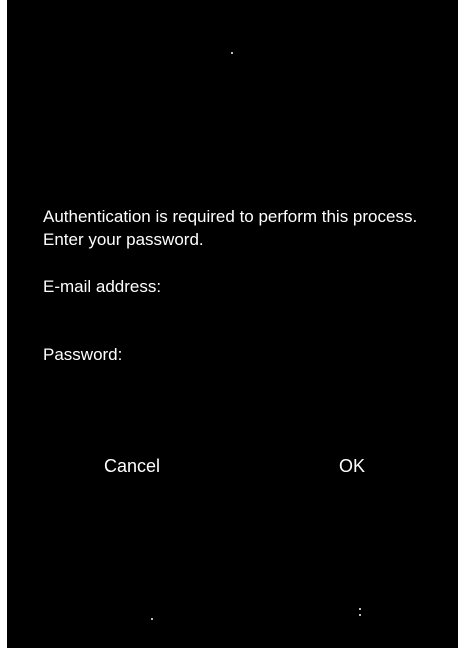 Image resolution: width=465 pixels, height=648 pixels. What do you see at coordinates (132, 466) in the screenshot?
I see `cancel-button: Cancel` at bounding box center [132, 466].